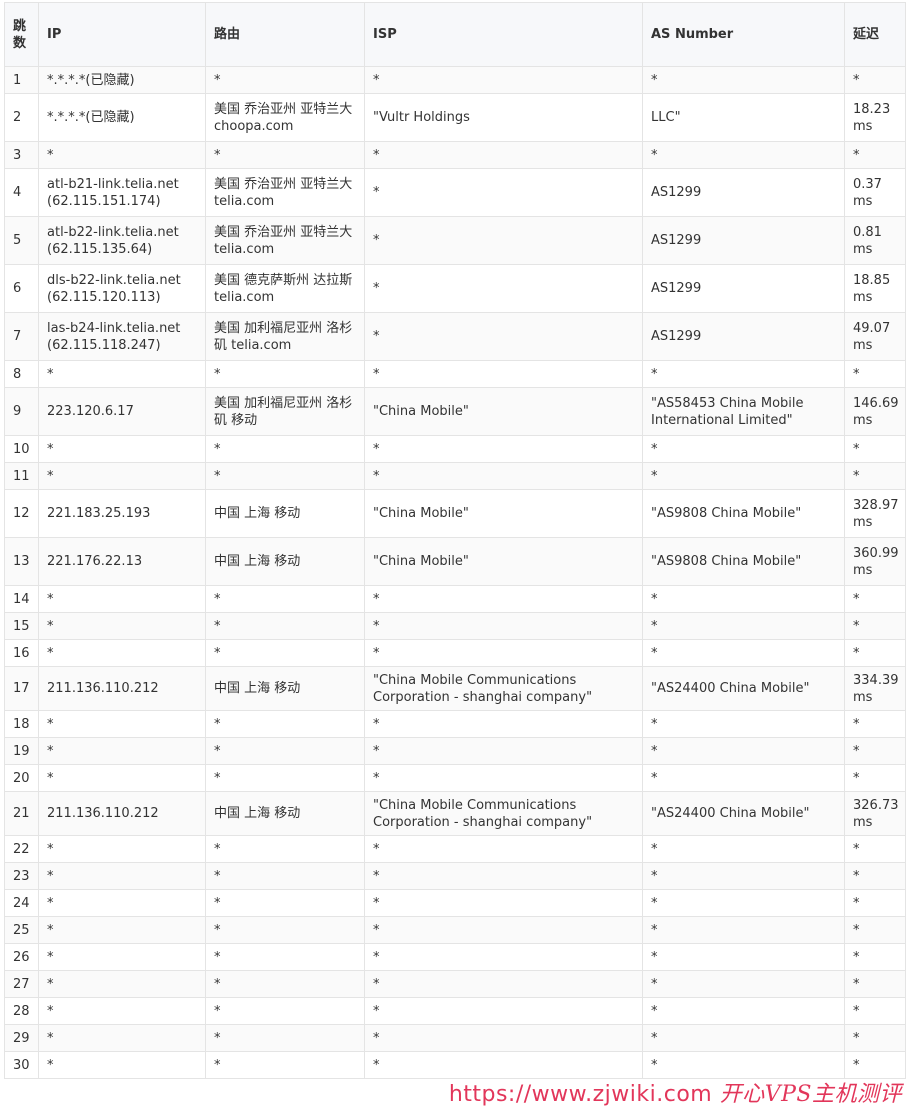 This screenshot has width=910, height=1110. What do you see at coordinates (455, 778) in the screenshot?
I see `table-row: 20 * * * * *` at bounding box center [455, 778].